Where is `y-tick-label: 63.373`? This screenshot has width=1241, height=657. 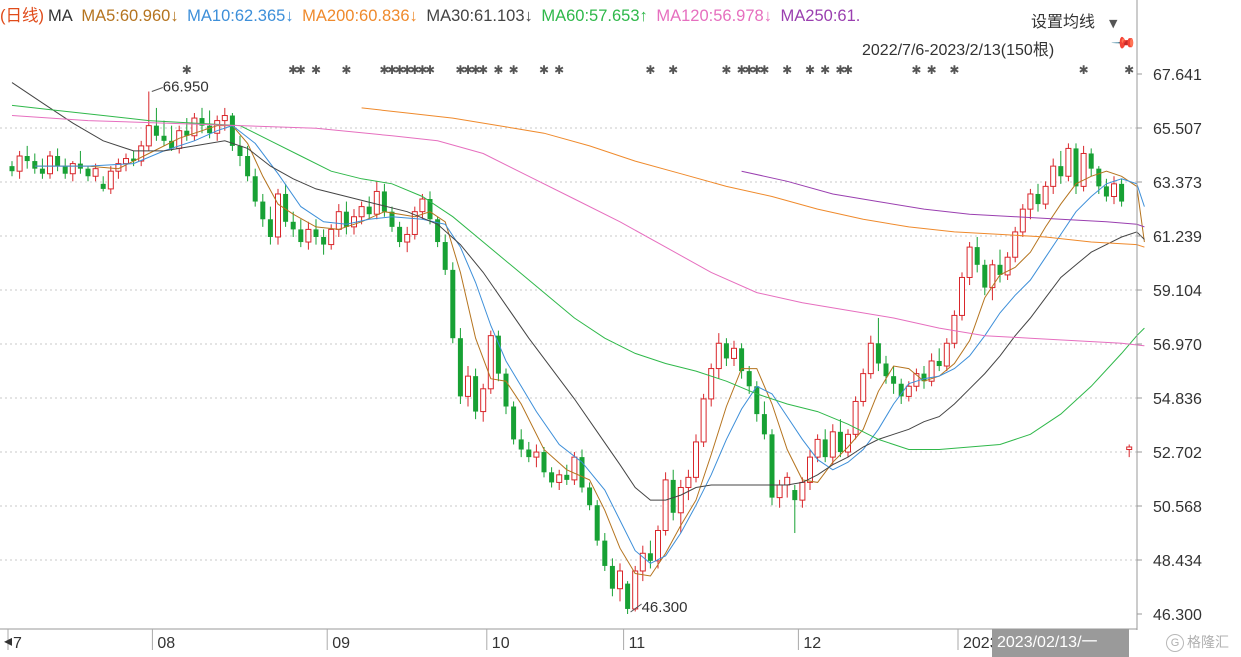 y-tick-label: 63.373 is located at coordinates (1177, 183).